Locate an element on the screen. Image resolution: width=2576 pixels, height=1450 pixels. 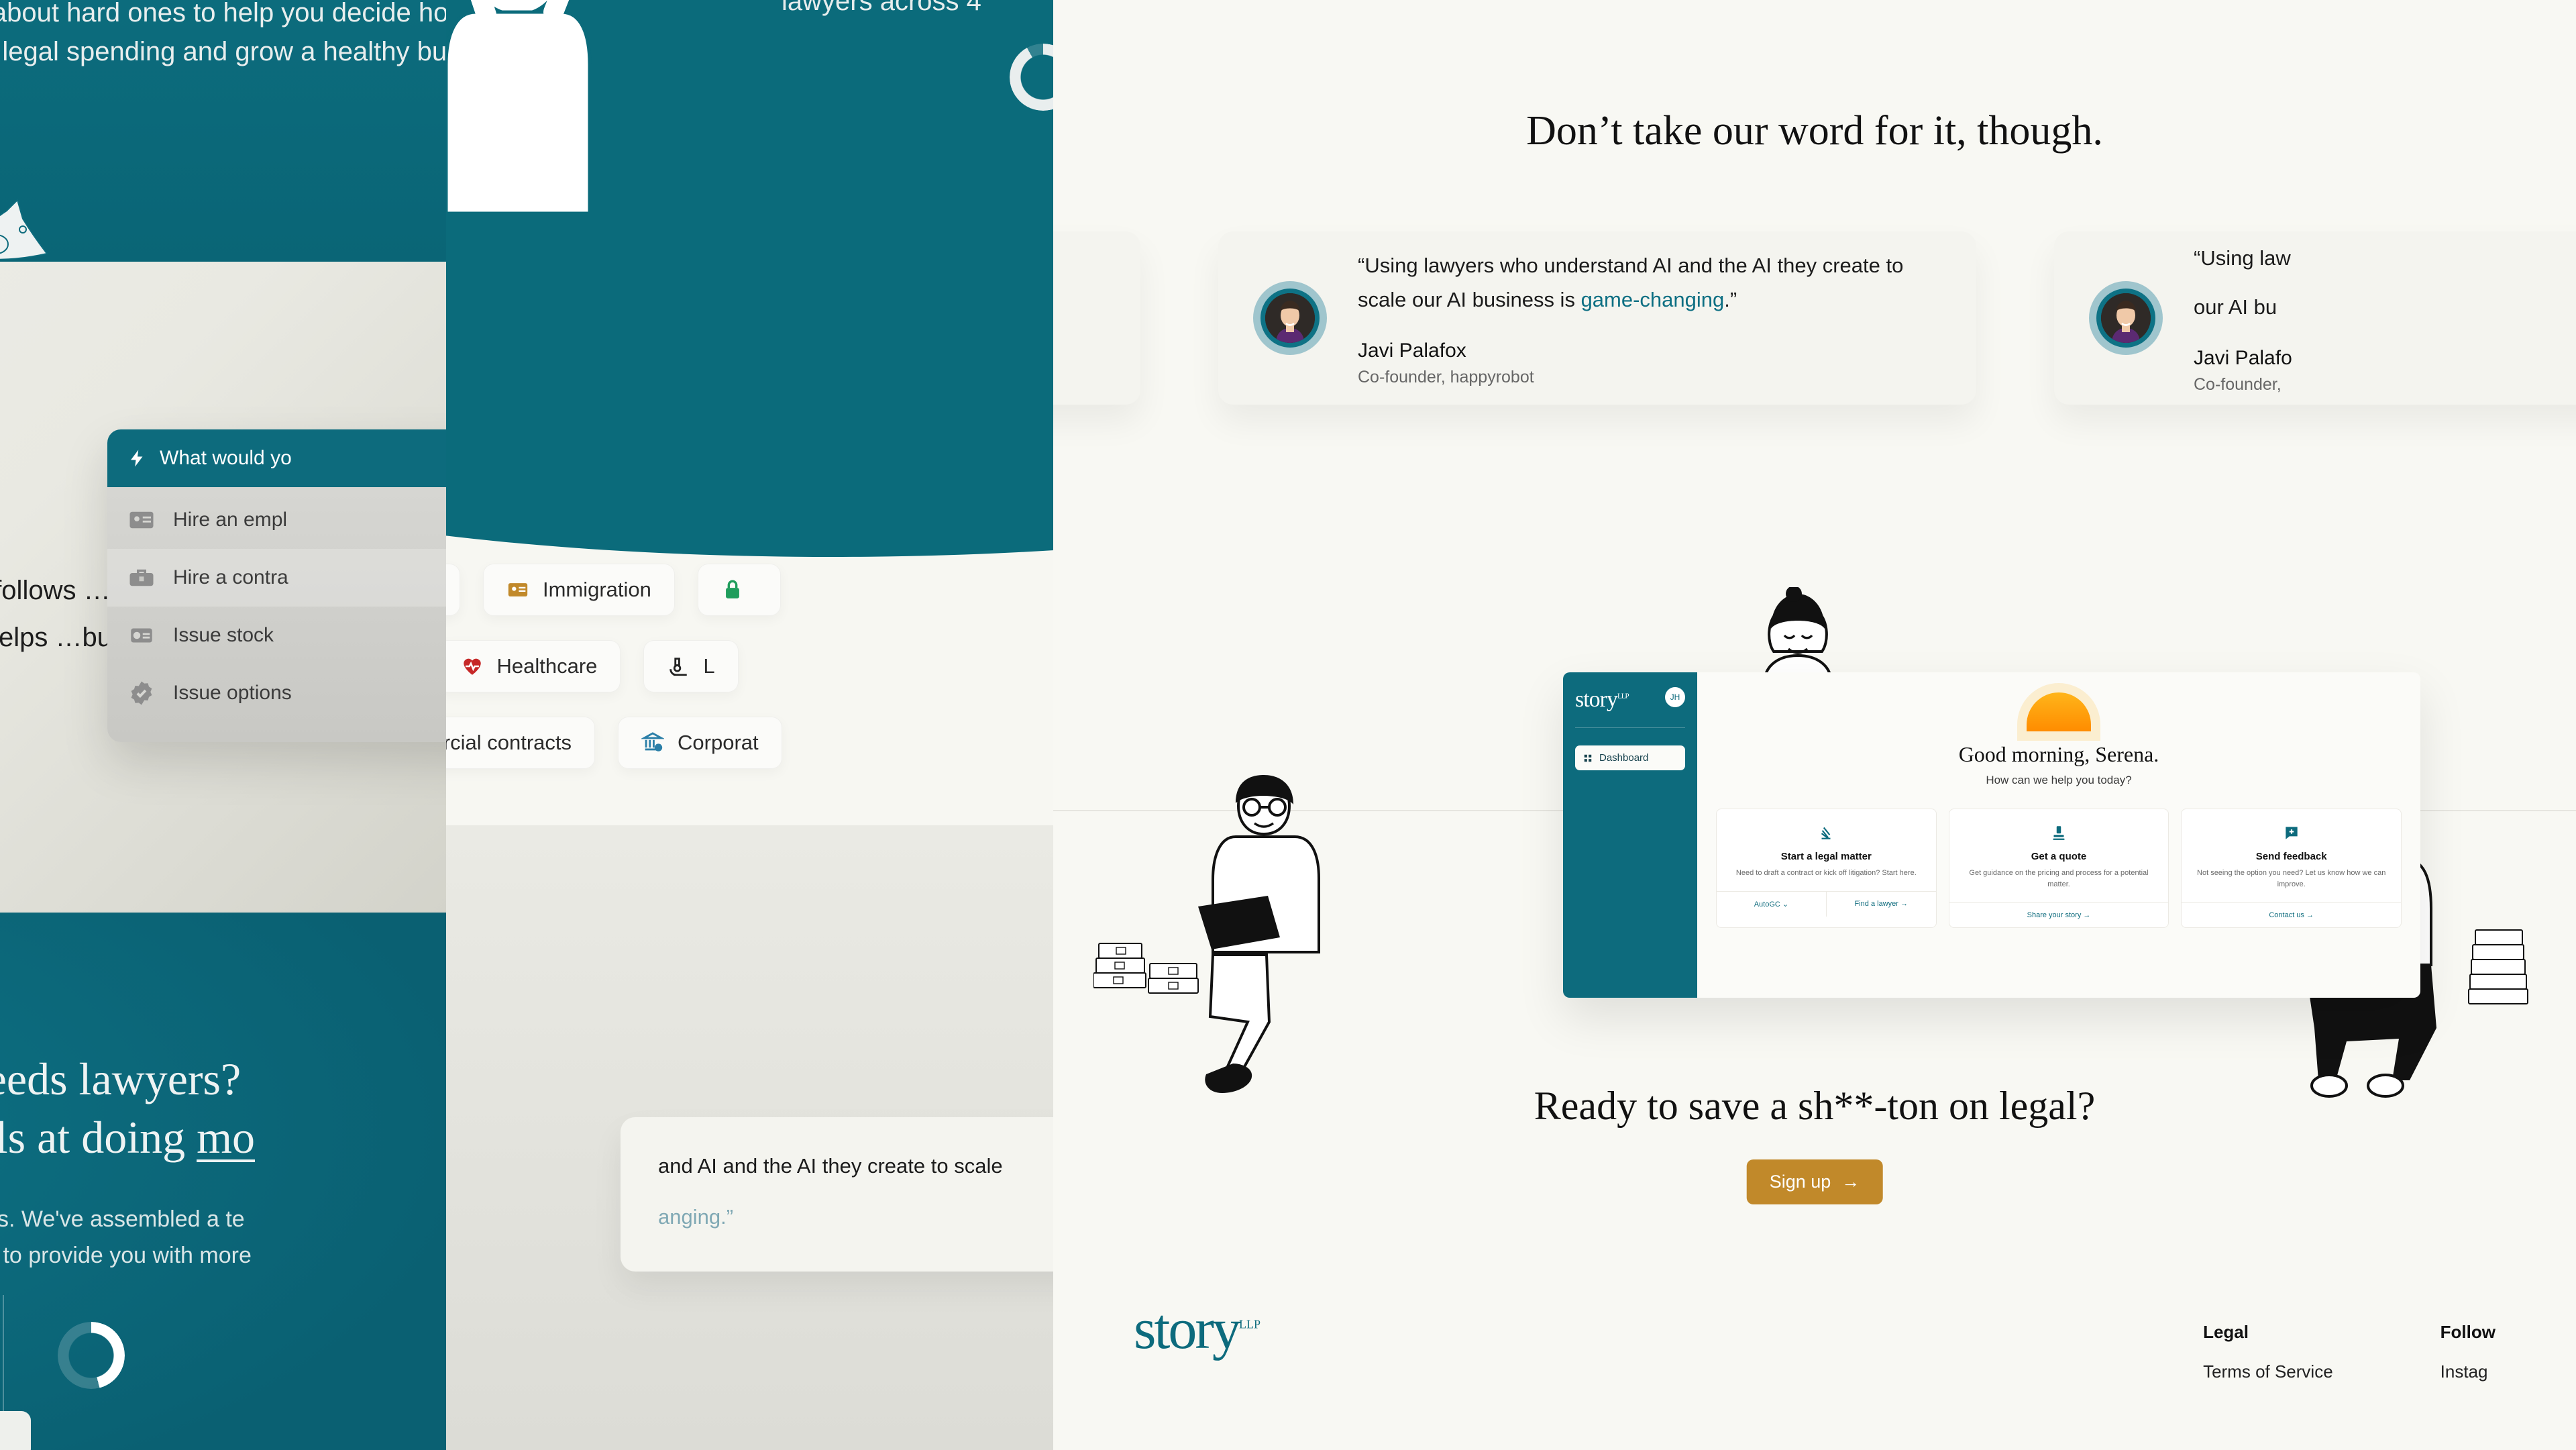
badge-check-icon is located at coordinates (141, 693).